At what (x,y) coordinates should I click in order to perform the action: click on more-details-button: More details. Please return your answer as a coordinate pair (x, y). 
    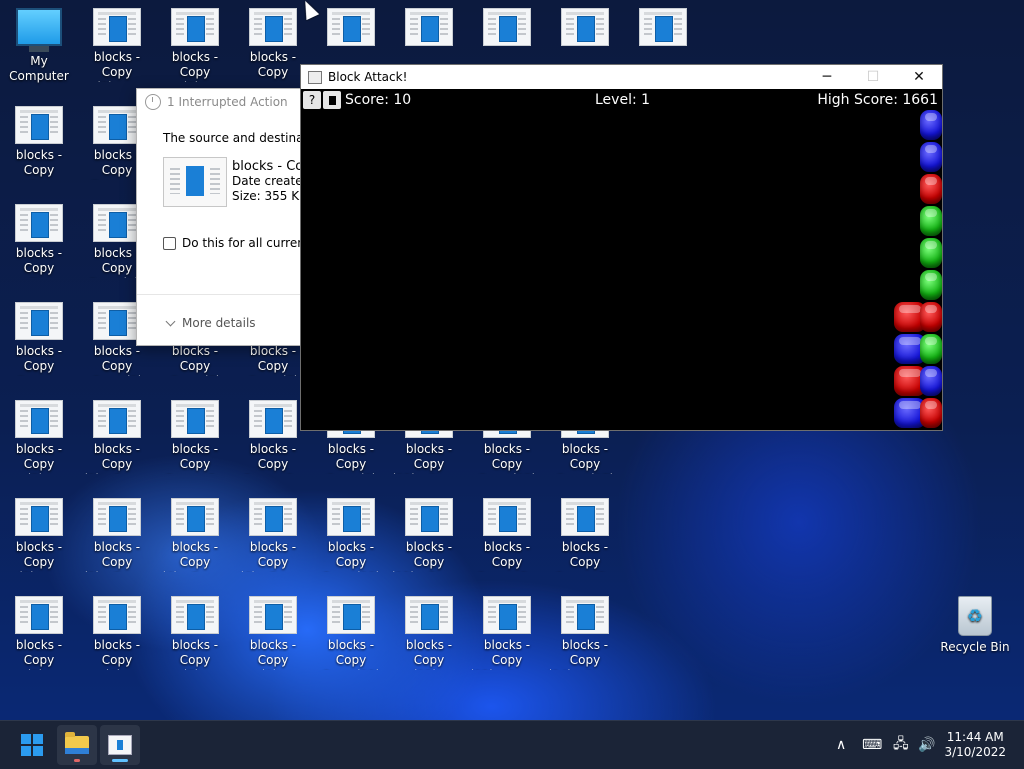
    Looking at the image, I should click on (210, 323).